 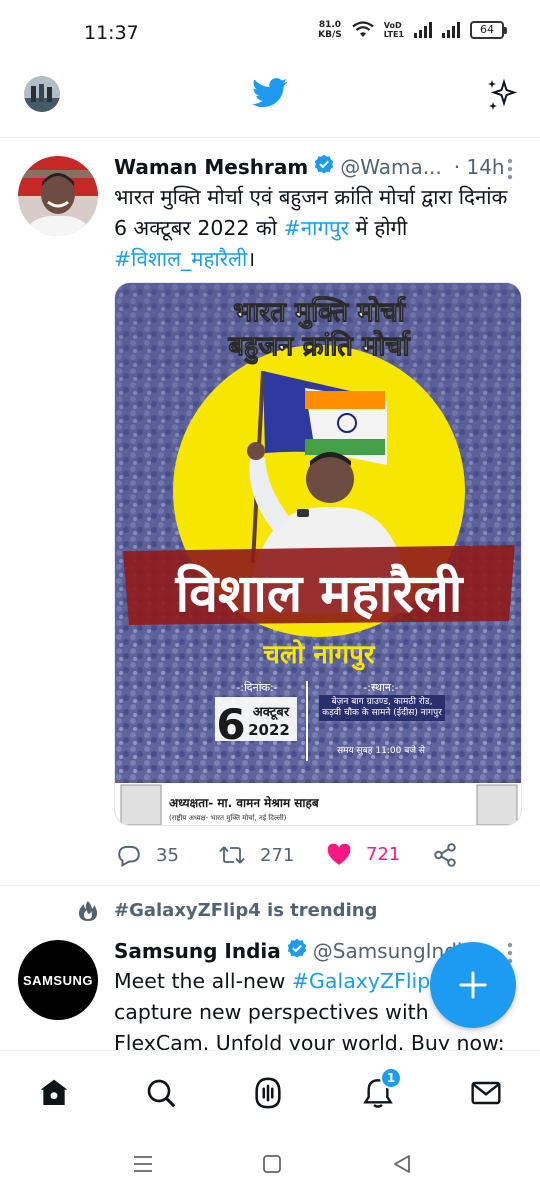 I want to click on poster-venue-label: -:स्थान:-, so click(x=380, y=687).